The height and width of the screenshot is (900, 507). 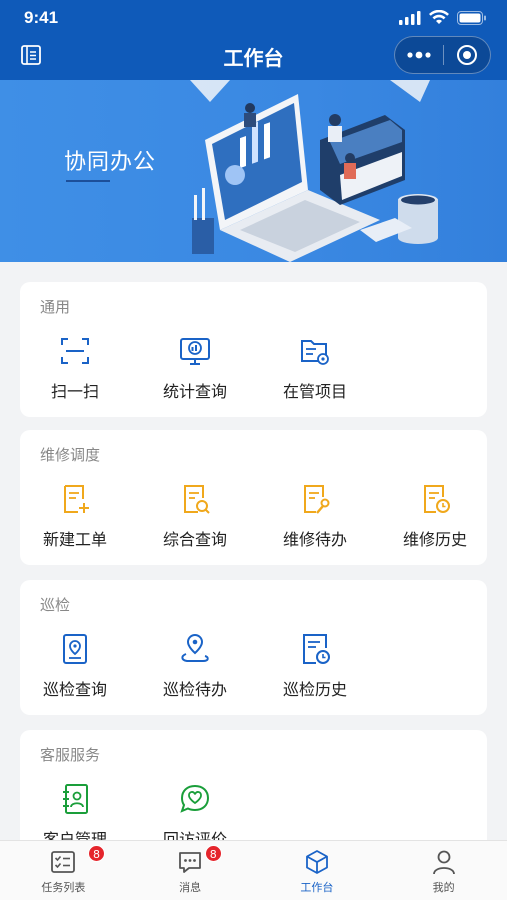 I want to click on menu-item-repair-history: 维修历史, so click(x=438, y=522).